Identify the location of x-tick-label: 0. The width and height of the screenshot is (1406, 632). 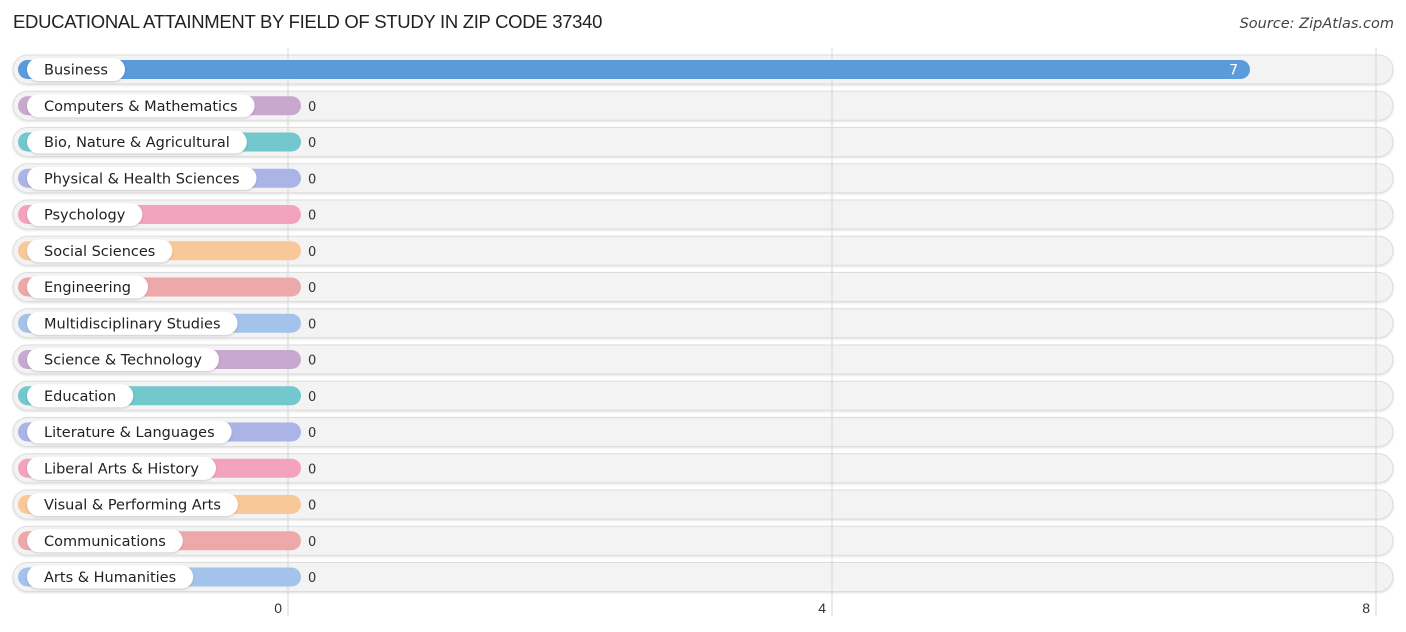
(278, 608).